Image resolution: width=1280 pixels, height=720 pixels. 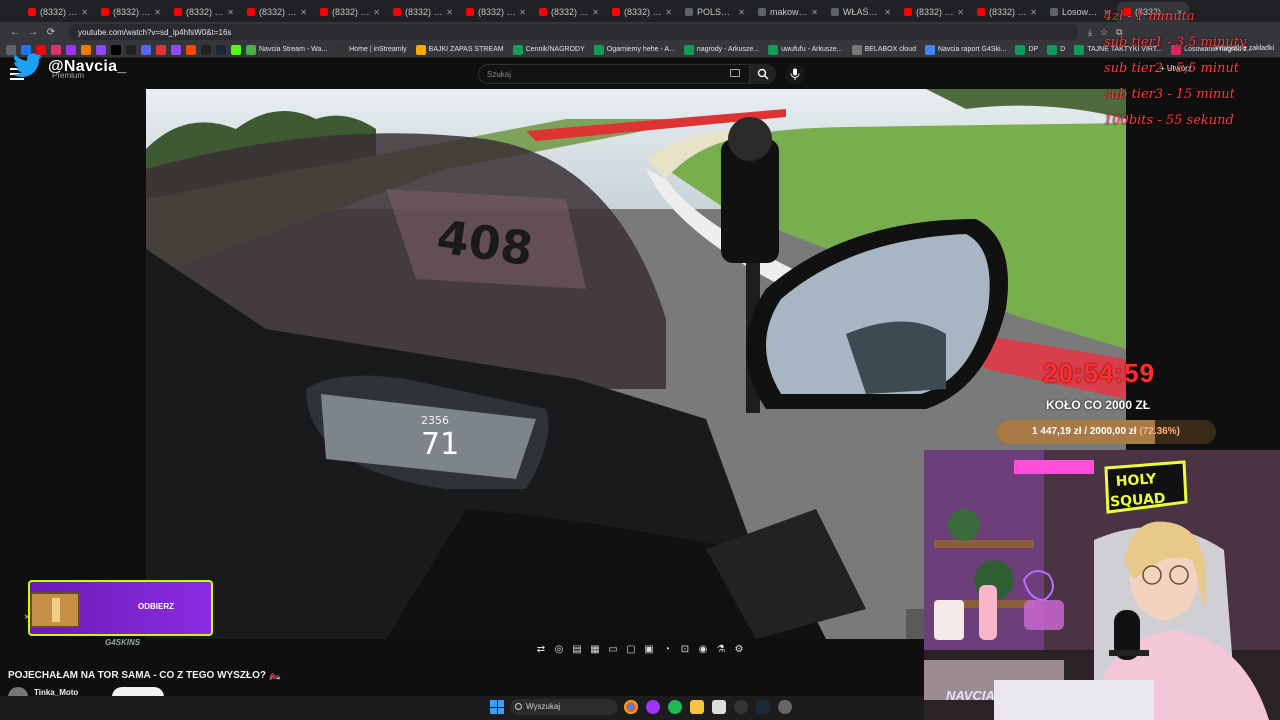 What do you see at coordinates (883, 49) in the screenshot?
I see `bookmark-item: BELABOX cloud` at bounding box center [883, 49].